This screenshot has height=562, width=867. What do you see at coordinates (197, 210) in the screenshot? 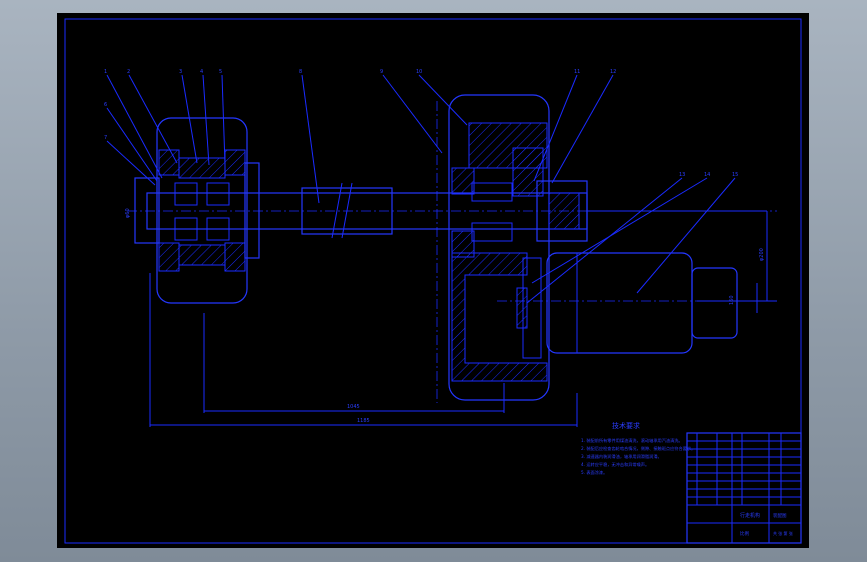
I see `left-wheel` at bounding box center [197, 210].